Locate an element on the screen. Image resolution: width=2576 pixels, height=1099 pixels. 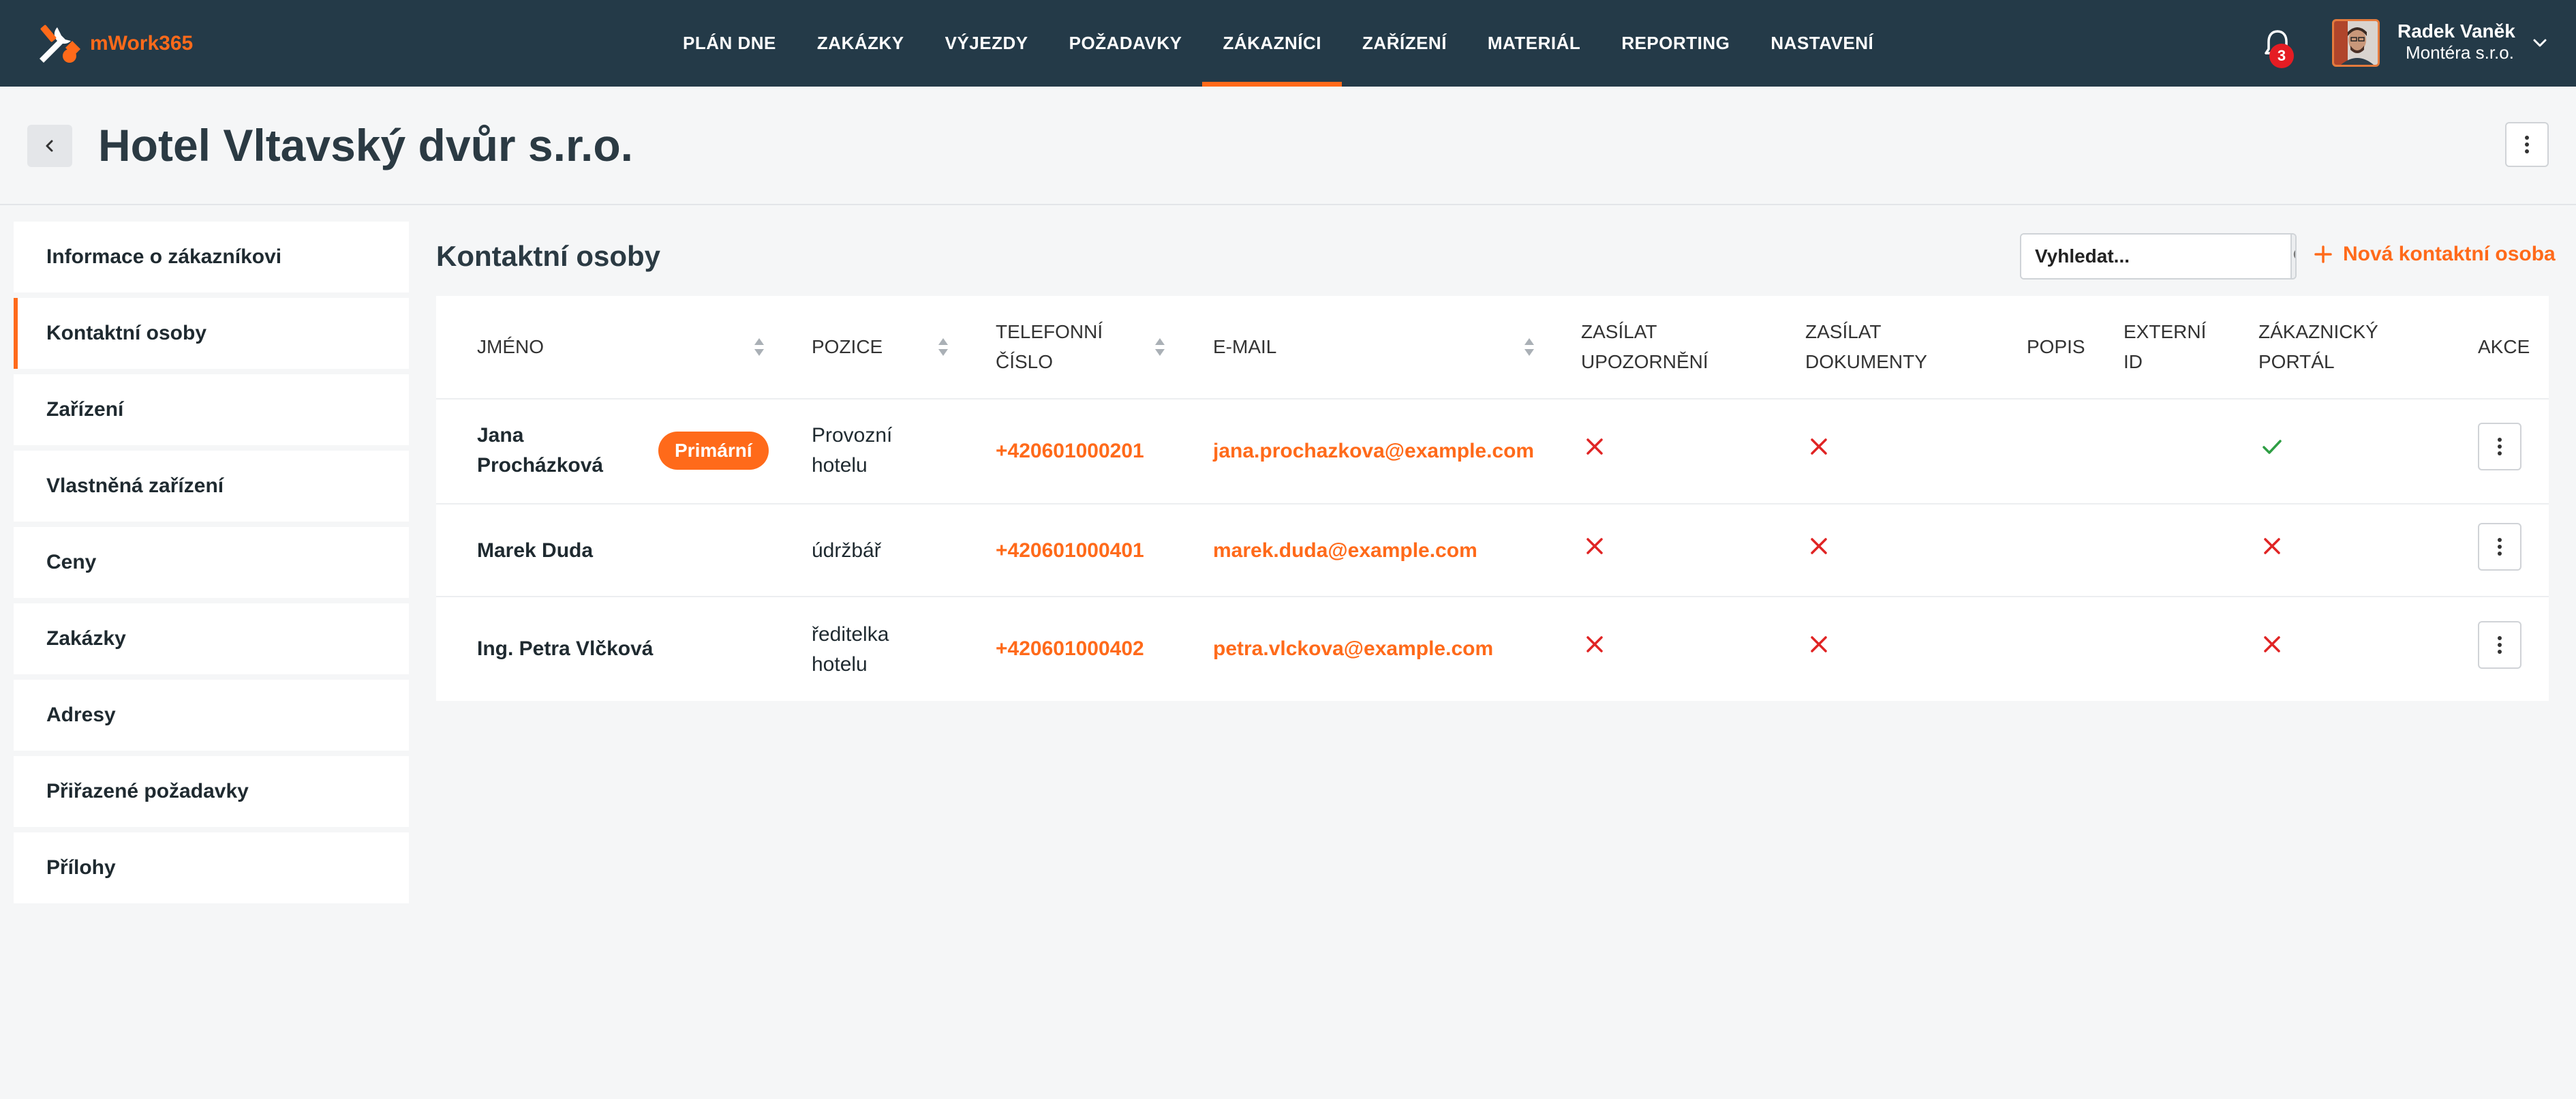
contact-name: Jana Procházková is located at coordinates (540, 451).